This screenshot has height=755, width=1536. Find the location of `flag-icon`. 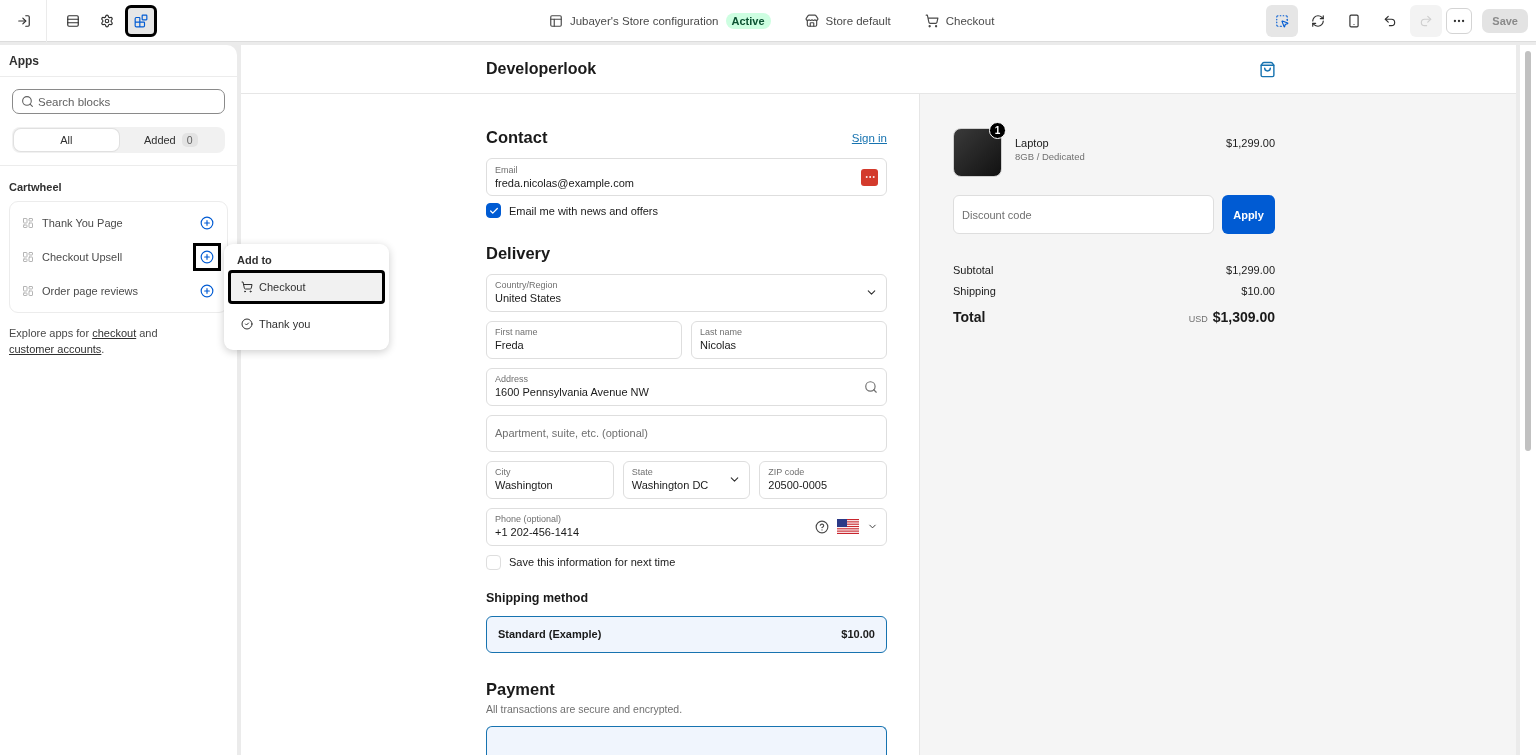

flag-icon is located at coordinates (848, 527).